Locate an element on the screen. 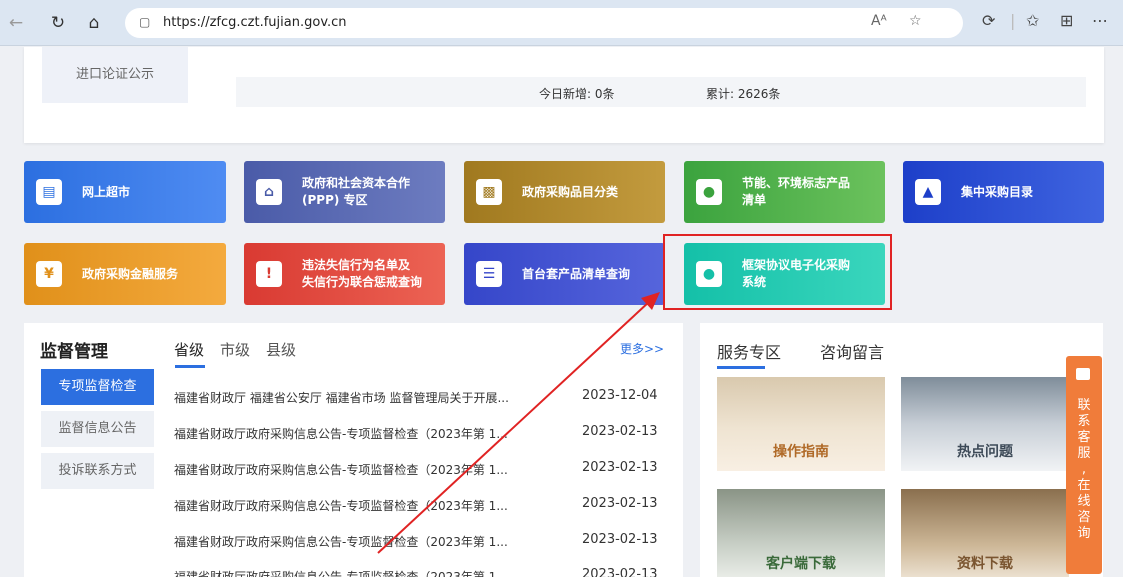 Image resolution: width=1123 pixels, height=577 pixels. tab-consult-message: 咨询留言 is located at coordinates (852, 351).